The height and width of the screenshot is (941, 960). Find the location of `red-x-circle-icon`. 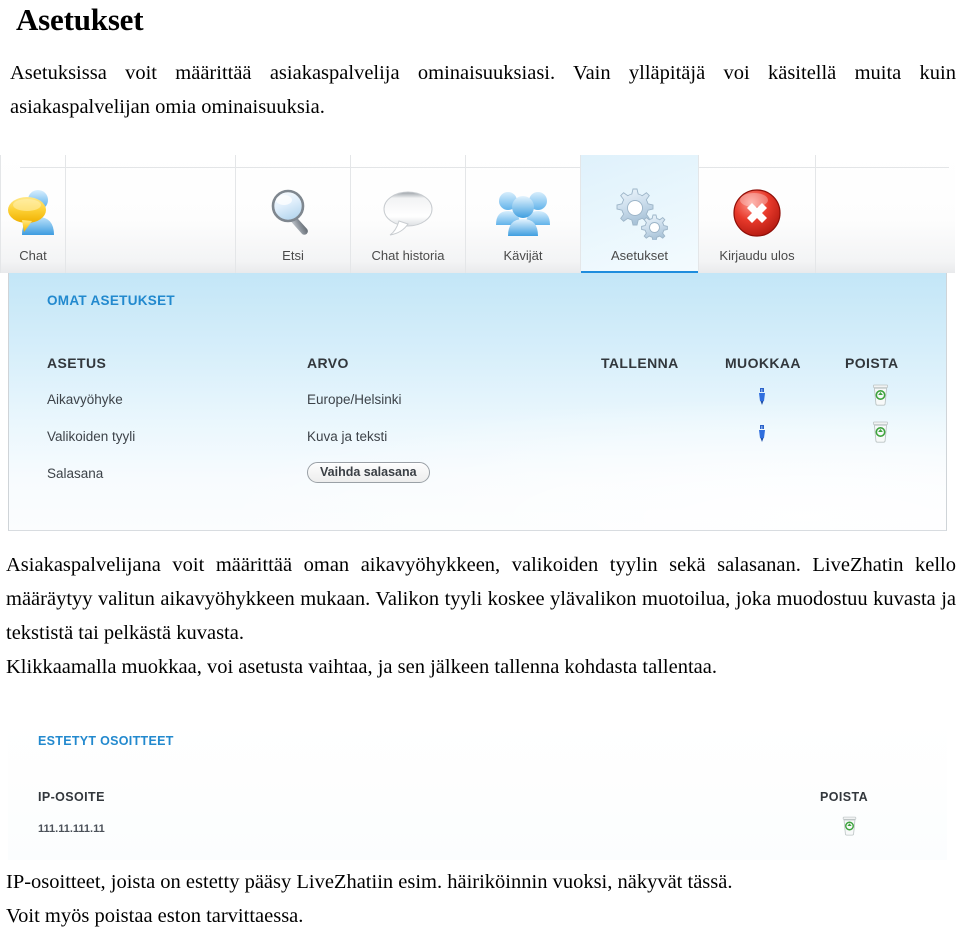

red-x-circle-icon is located at coordinates (757, 213).